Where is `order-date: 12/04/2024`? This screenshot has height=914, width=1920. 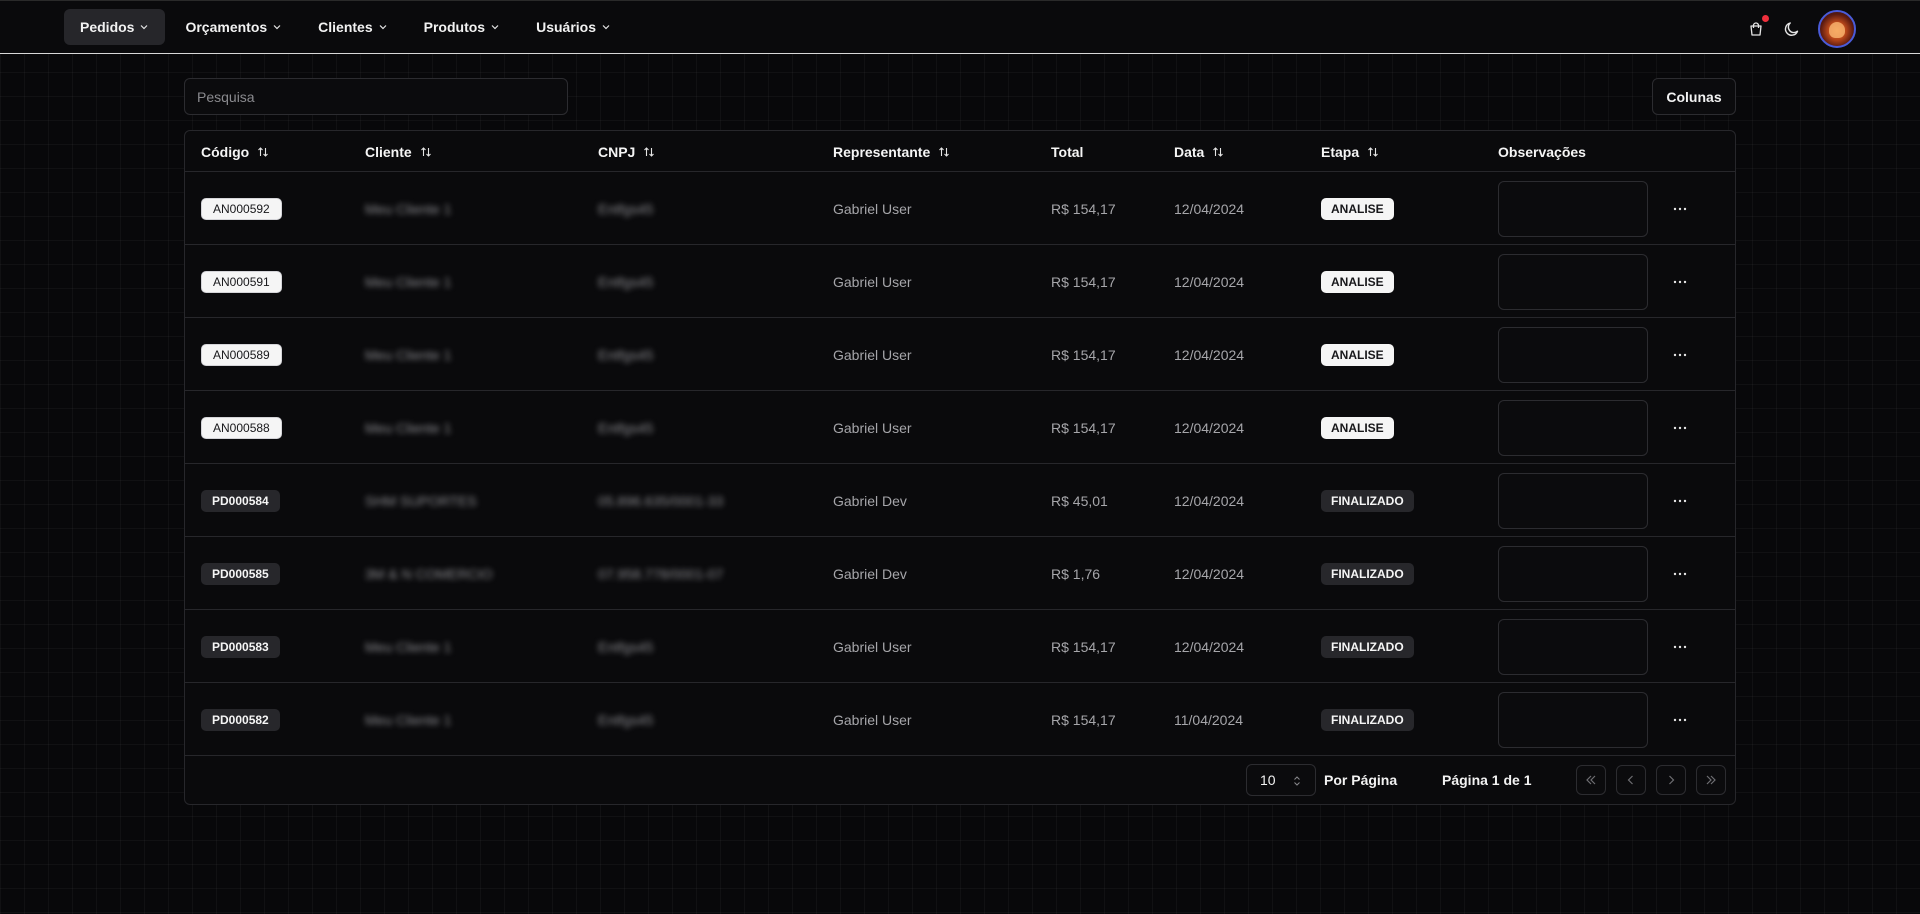 order-date: 12/04/2024 is located at coordinates (1209, 646).